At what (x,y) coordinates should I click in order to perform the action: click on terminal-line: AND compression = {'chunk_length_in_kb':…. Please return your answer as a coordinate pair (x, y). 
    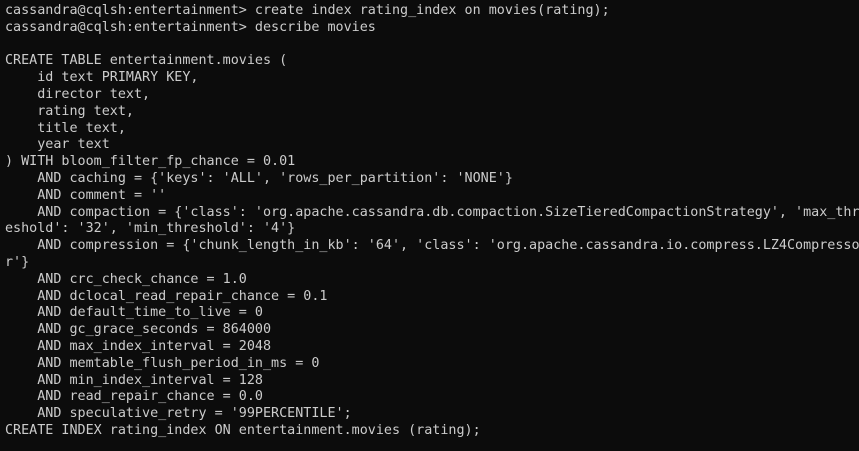
    Looking at the image, I should click on (432, 246).